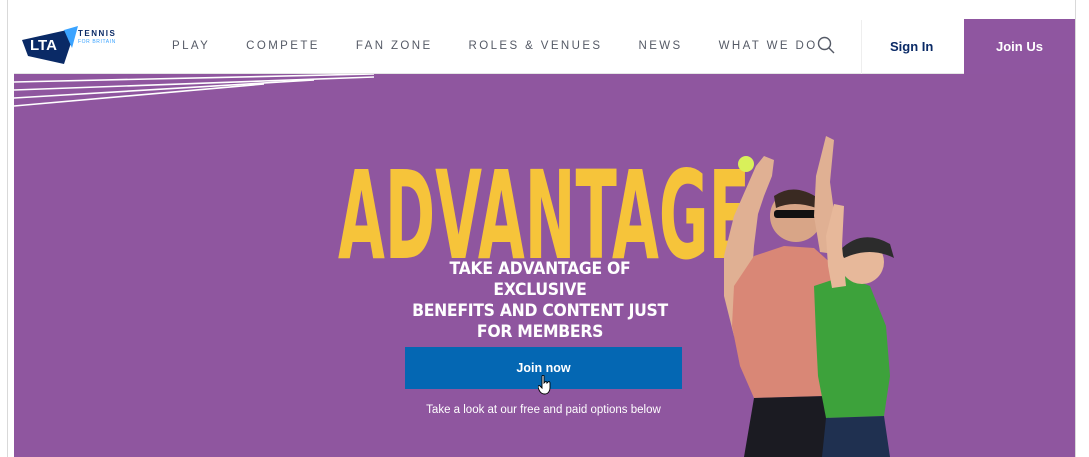  Describe the element at coordinates (861, 47) in the screenshot. I see `header-divider` at that location.